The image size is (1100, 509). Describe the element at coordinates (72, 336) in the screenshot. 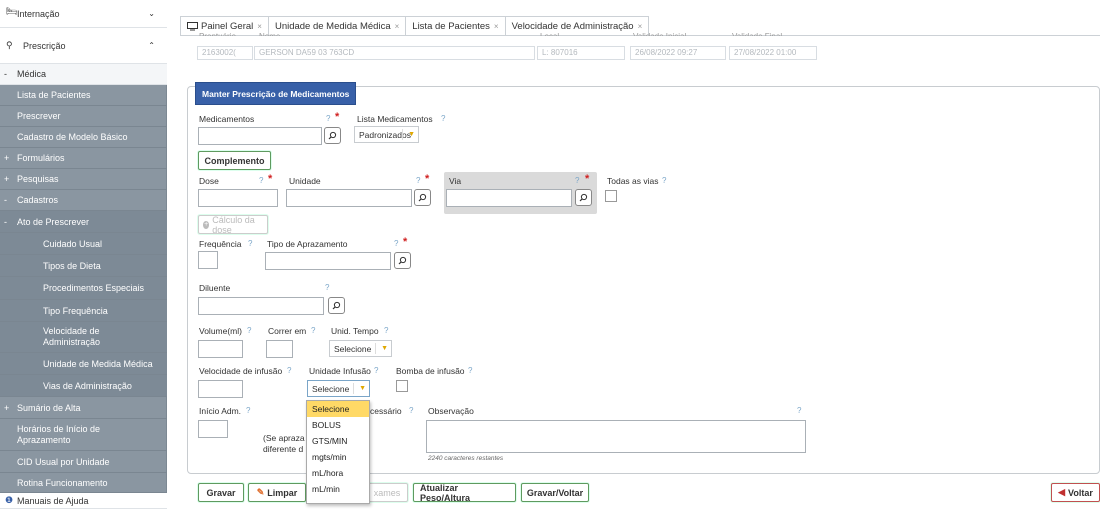

I see `sidebar-item-label: Velocidade de Administração` at that location.